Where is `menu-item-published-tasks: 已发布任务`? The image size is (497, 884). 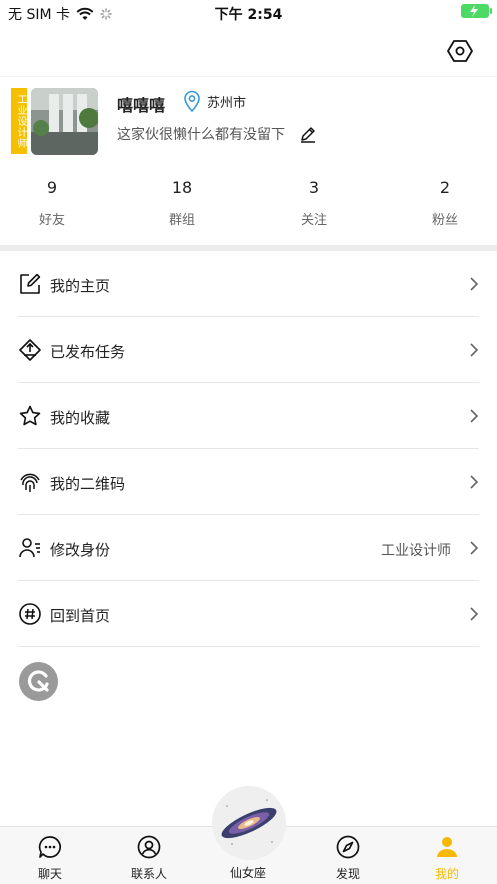 menu-item-published-tasks: 已发布任务 is located at coordinates (248, 350).